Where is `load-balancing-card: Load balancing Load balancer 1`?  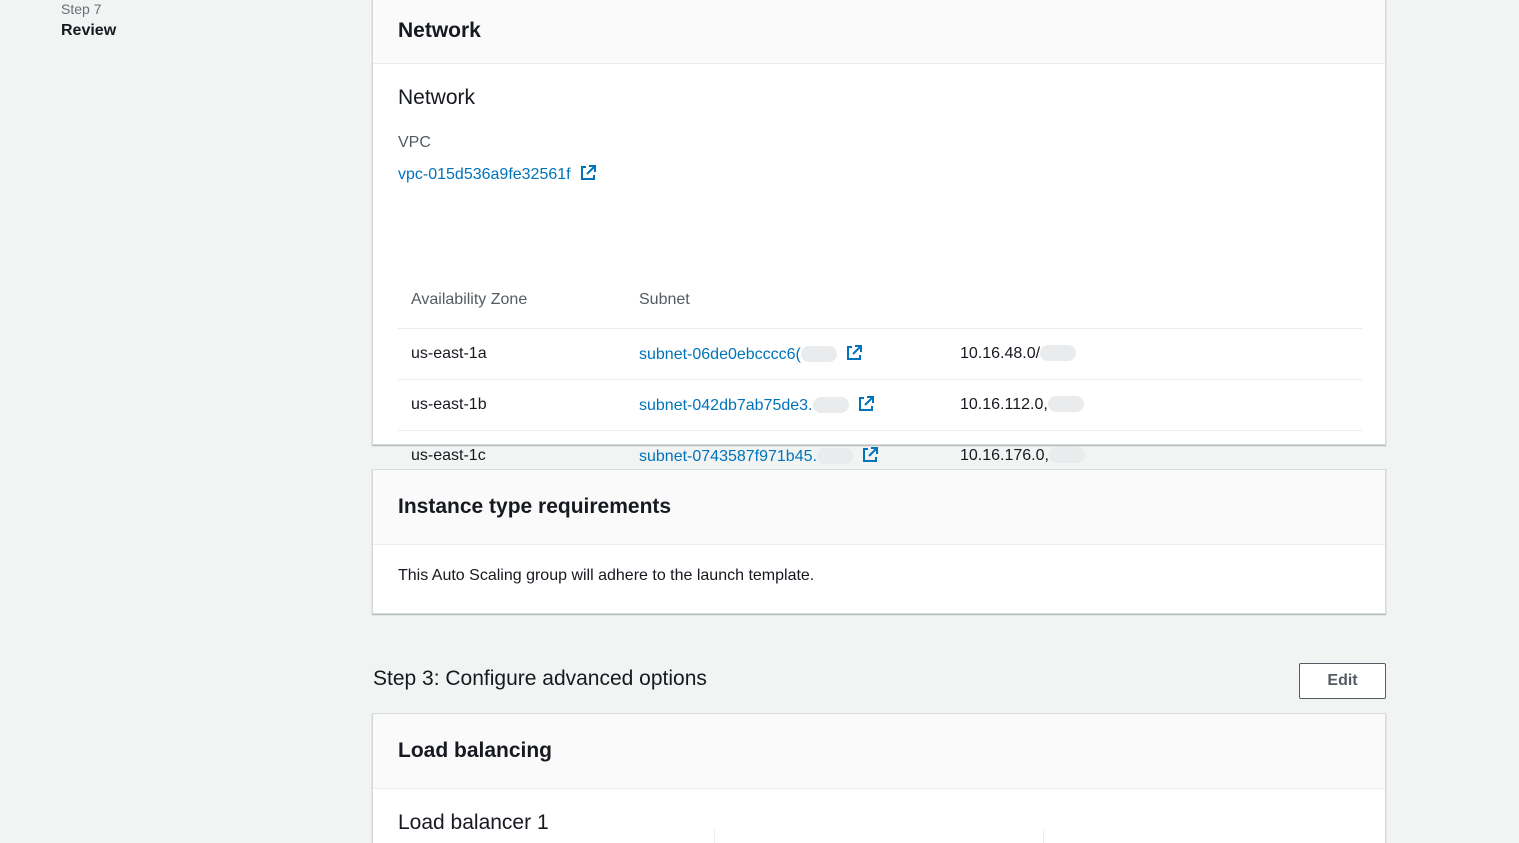 load-balancing-card: Load balancing Load balancer 1 is located at coordinates (879, 778).